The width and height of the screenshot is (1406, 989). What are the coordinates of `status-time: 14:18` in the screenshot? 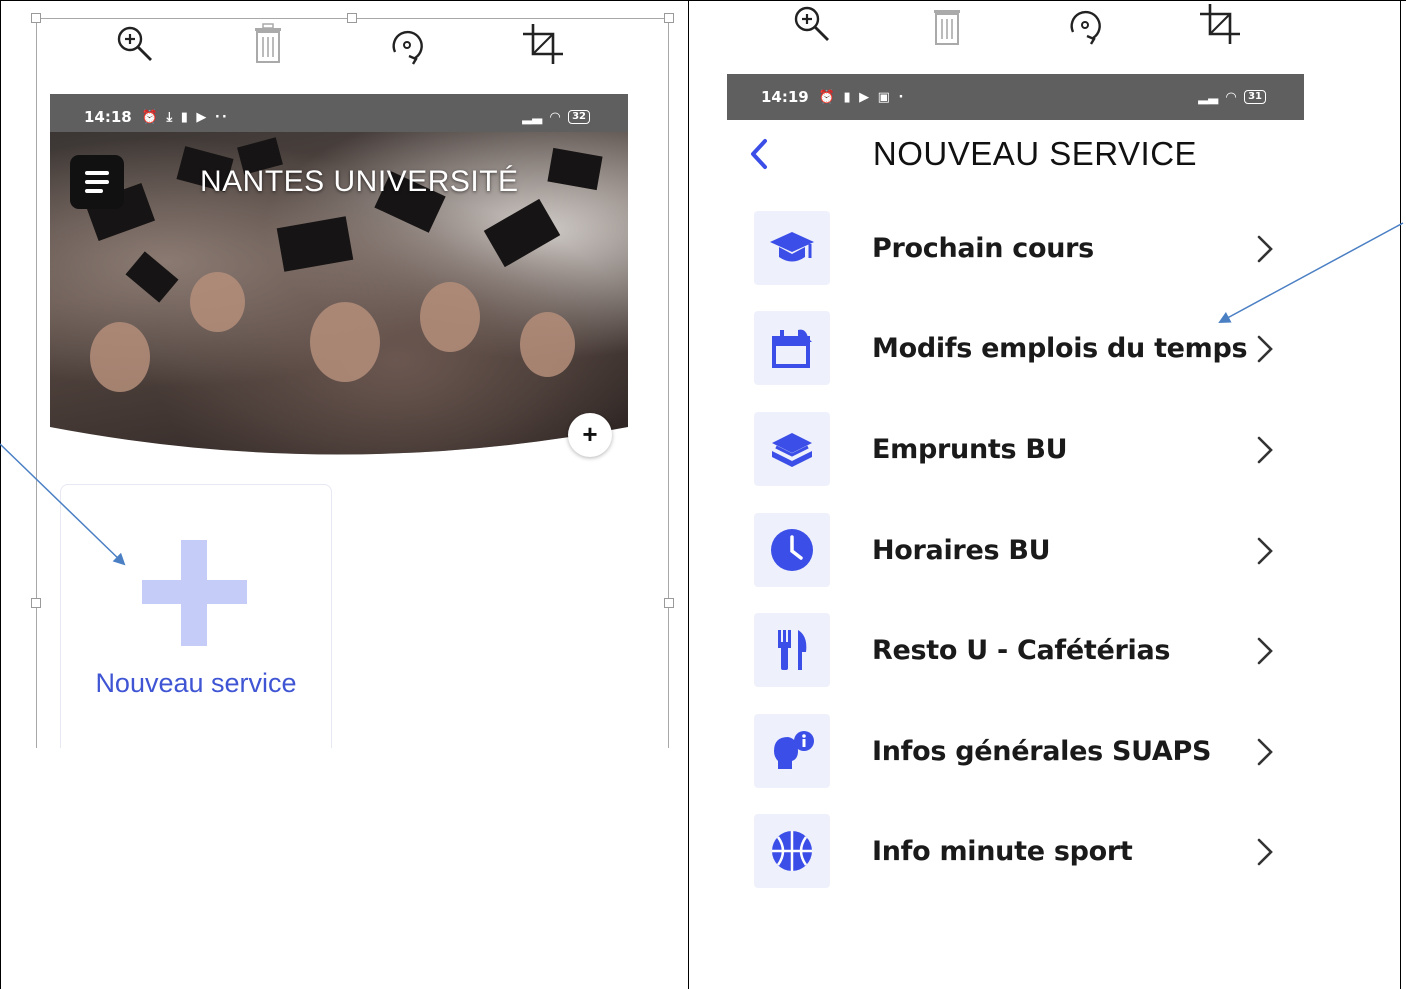 It's located at (108, 117).